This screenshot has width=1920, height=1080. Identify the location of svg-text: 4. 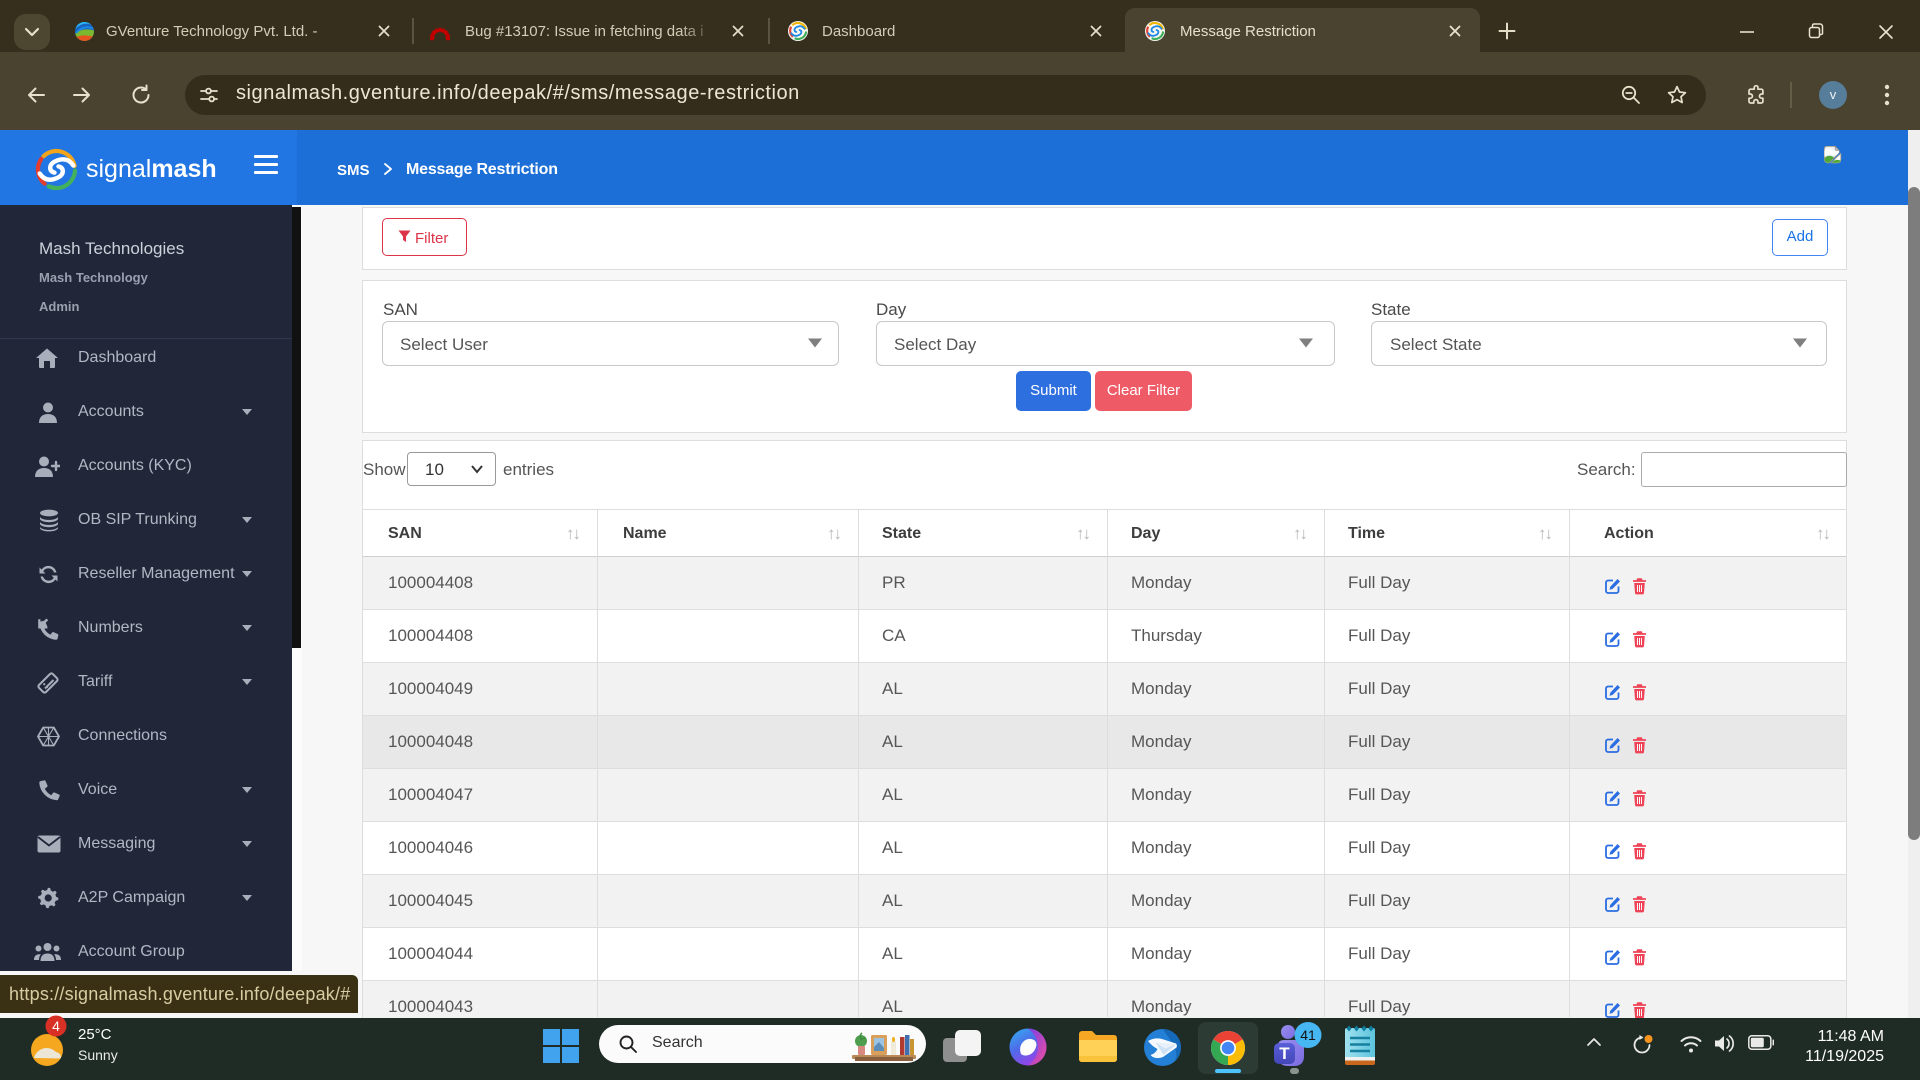
(56, 1026).